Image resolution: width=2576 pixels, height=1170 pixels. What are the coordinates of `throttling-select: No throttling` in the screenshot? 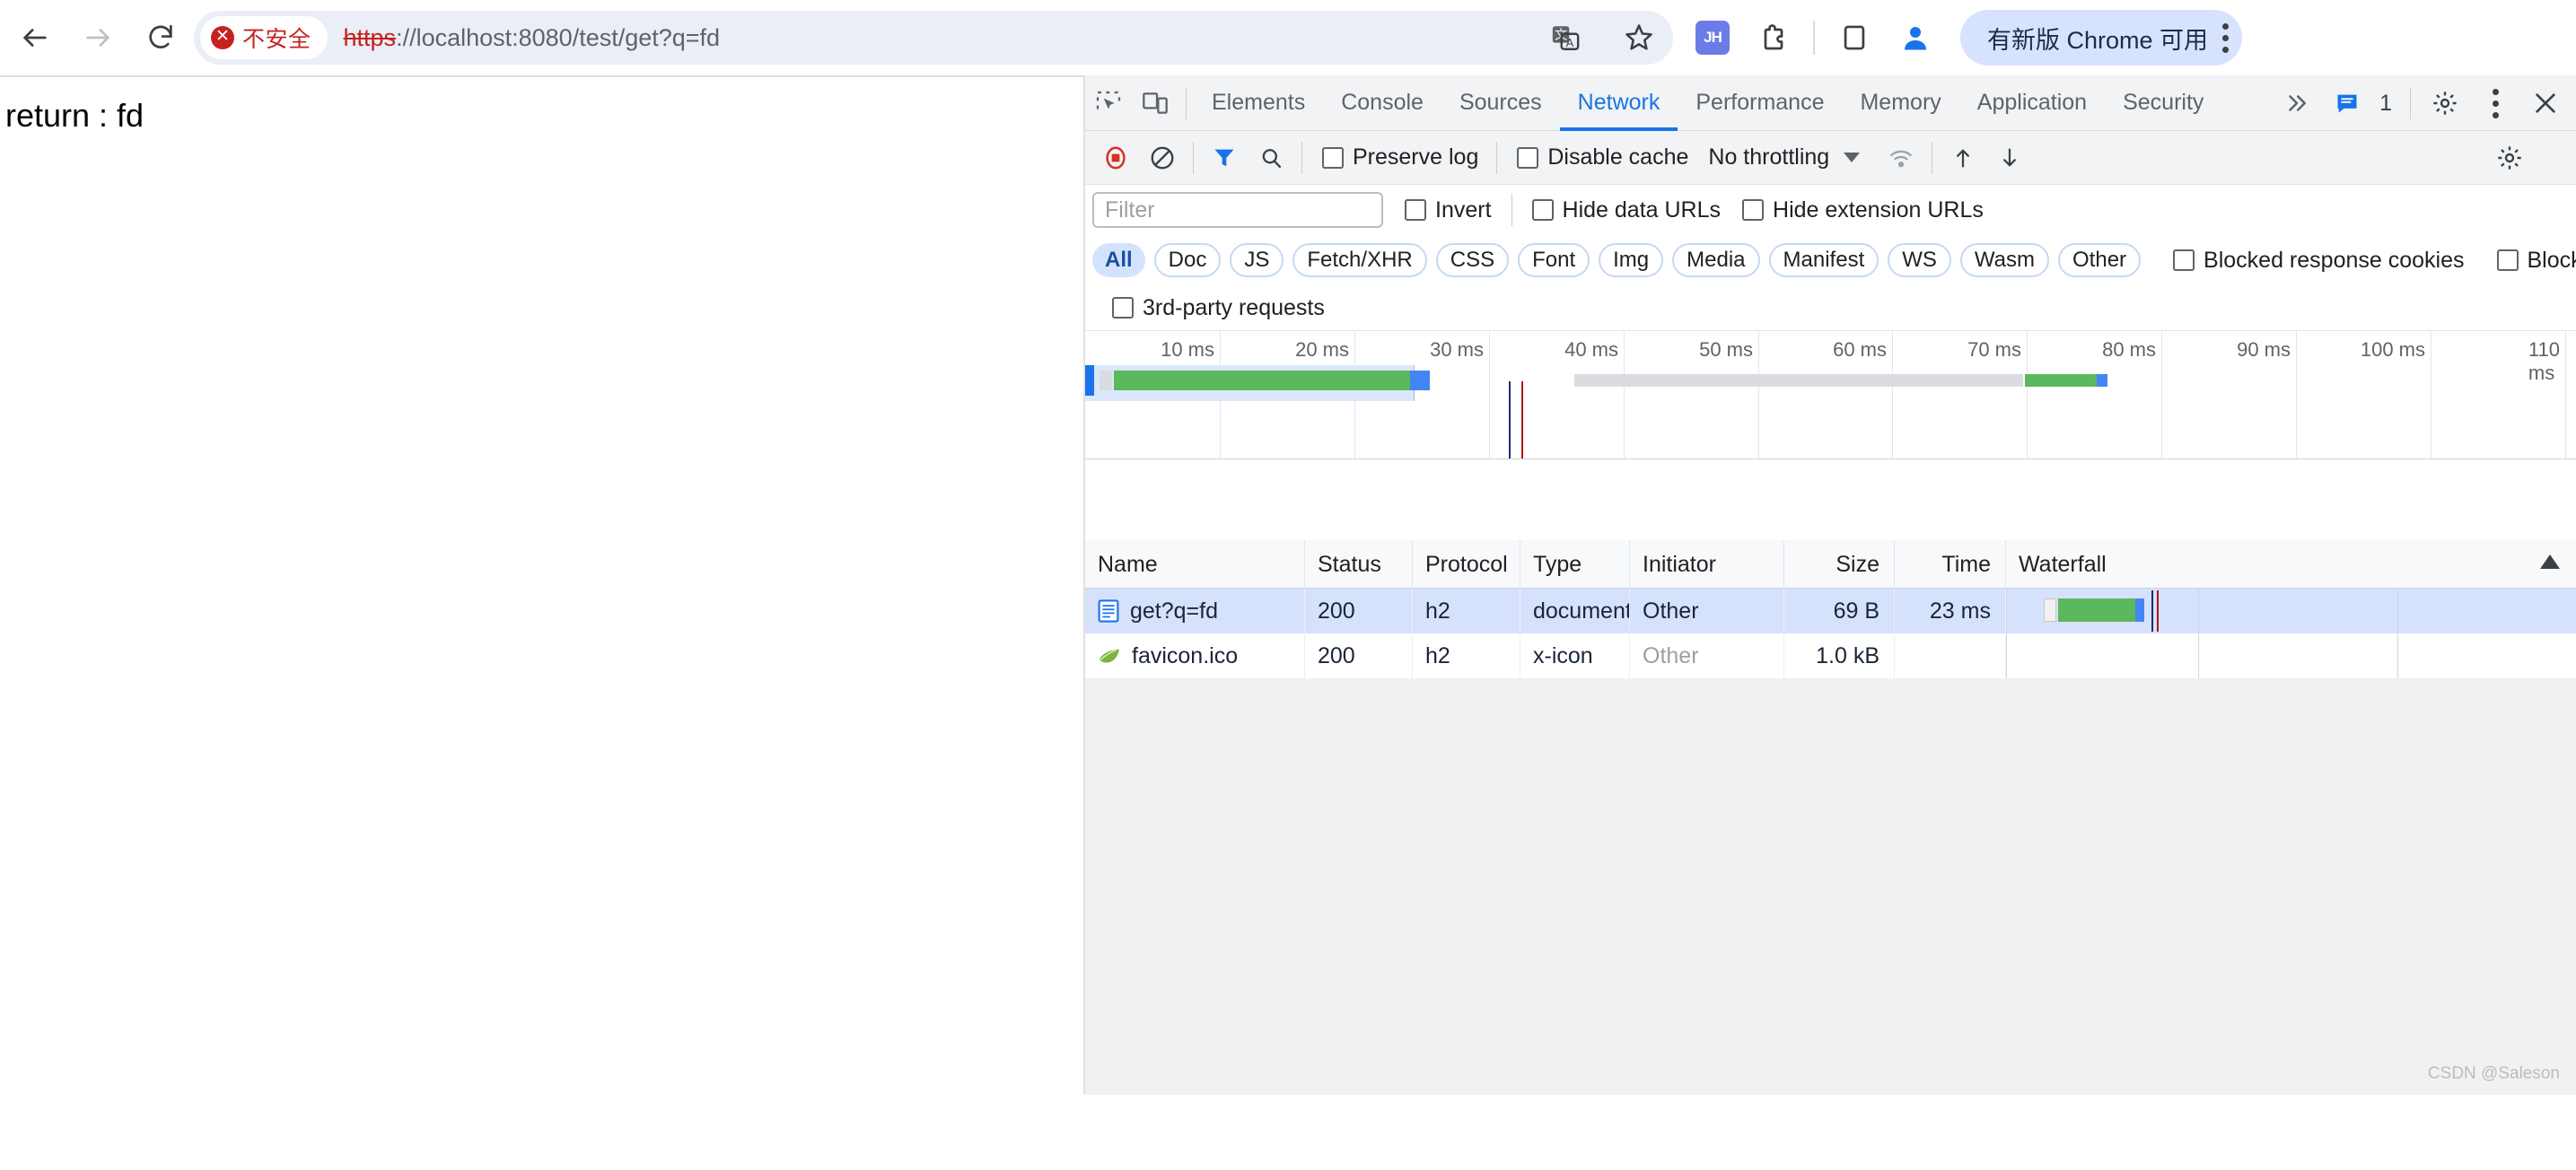 It's located at (1768, 157).